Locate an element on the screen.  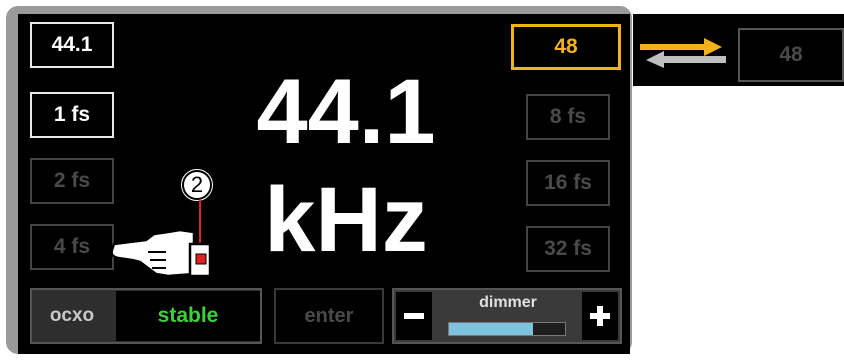
rate-button-2fs: 2 fs is located at coordinates (72, 181).